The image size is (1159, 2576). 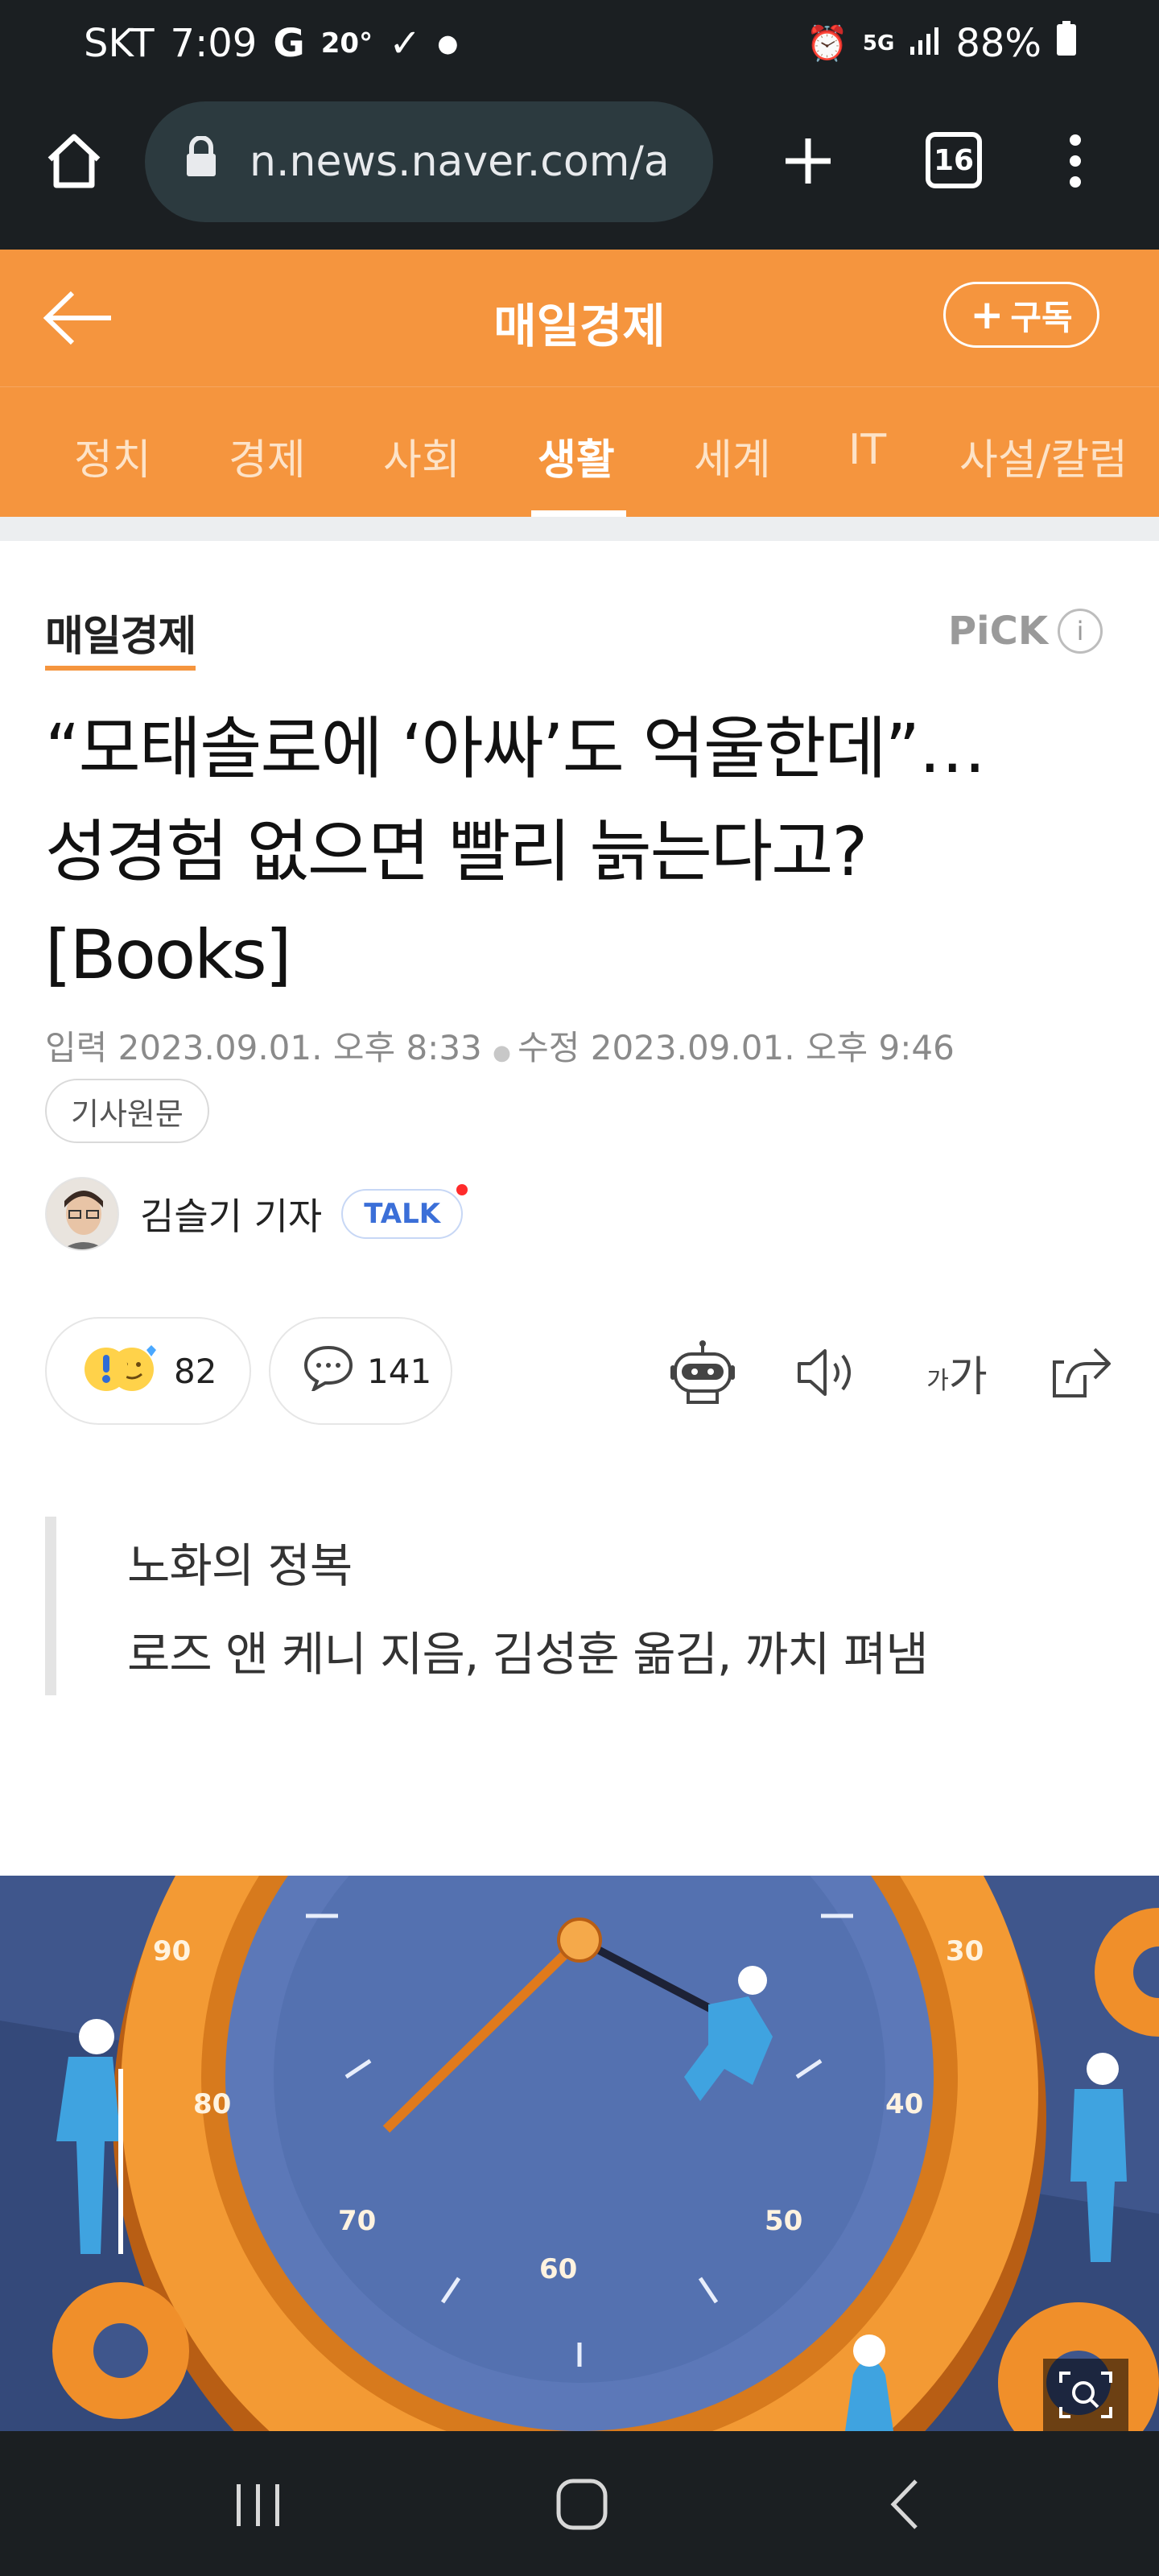 I want to click on temperature: 20°, so click(x=346, y=43).